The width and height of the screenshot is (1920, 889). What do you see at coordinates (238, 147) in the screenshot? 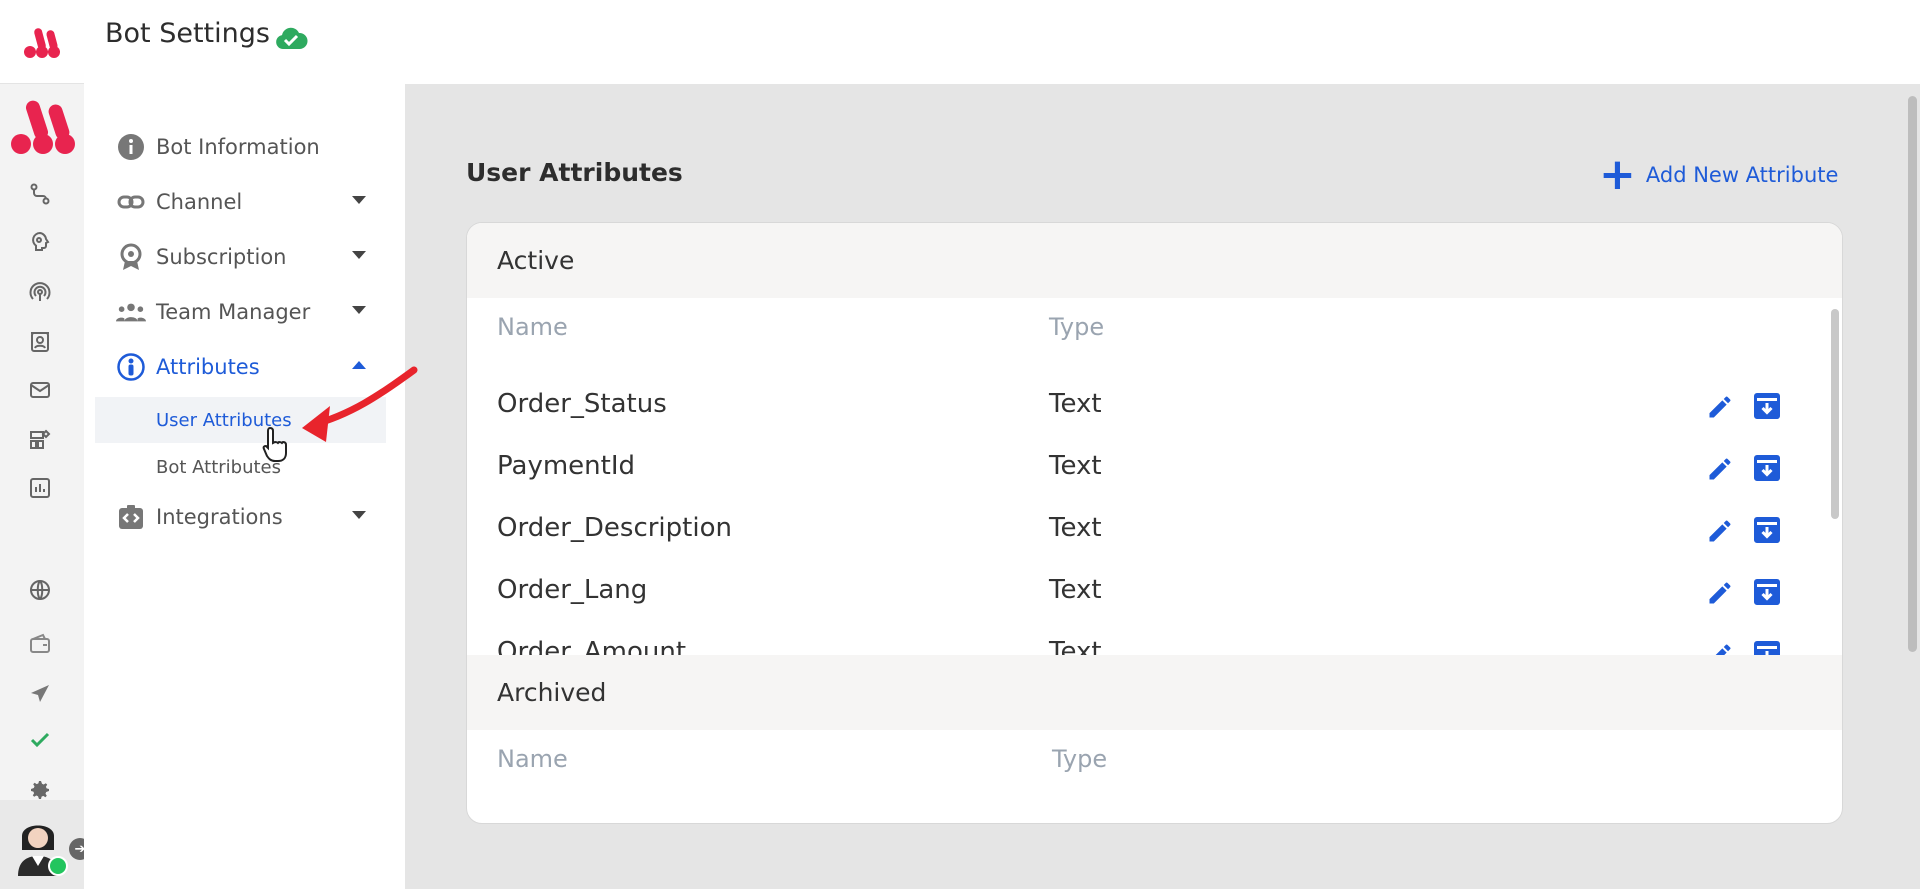
I see `menu-label: Bot Information` at bounding box center [238, 147].